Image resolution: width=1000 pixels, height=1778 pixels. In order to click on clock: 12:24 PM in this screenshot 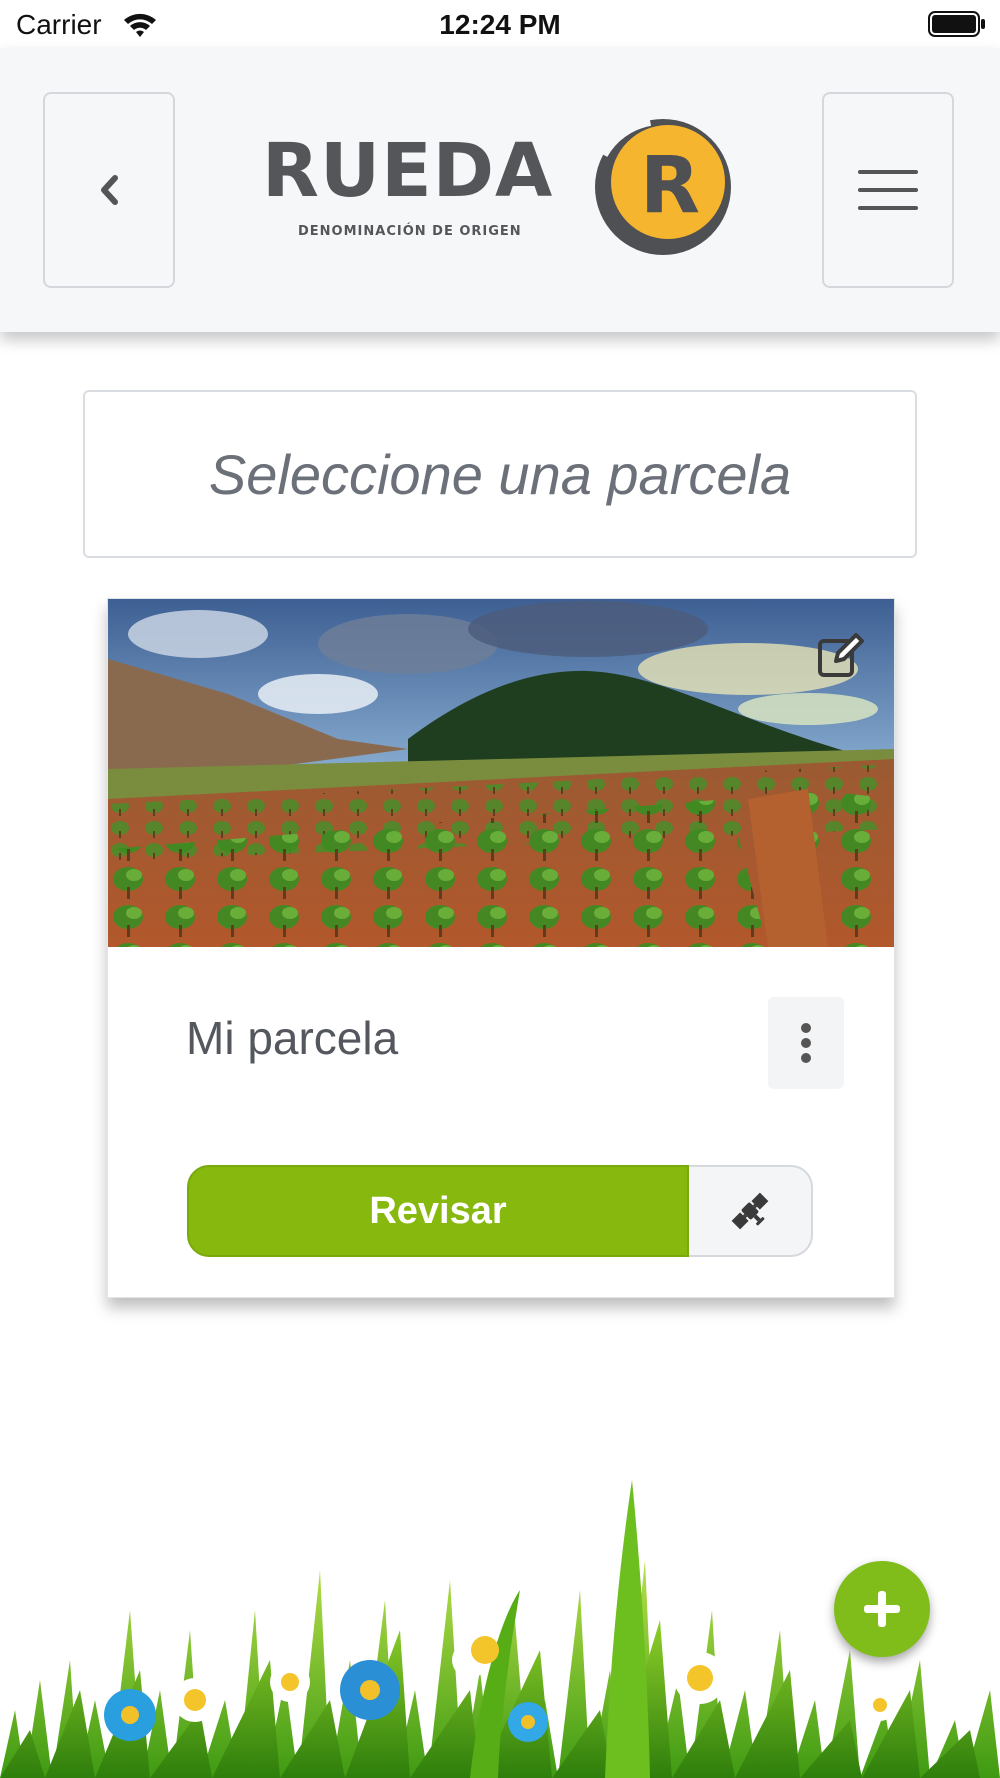, I will do `click(500, 24)`.